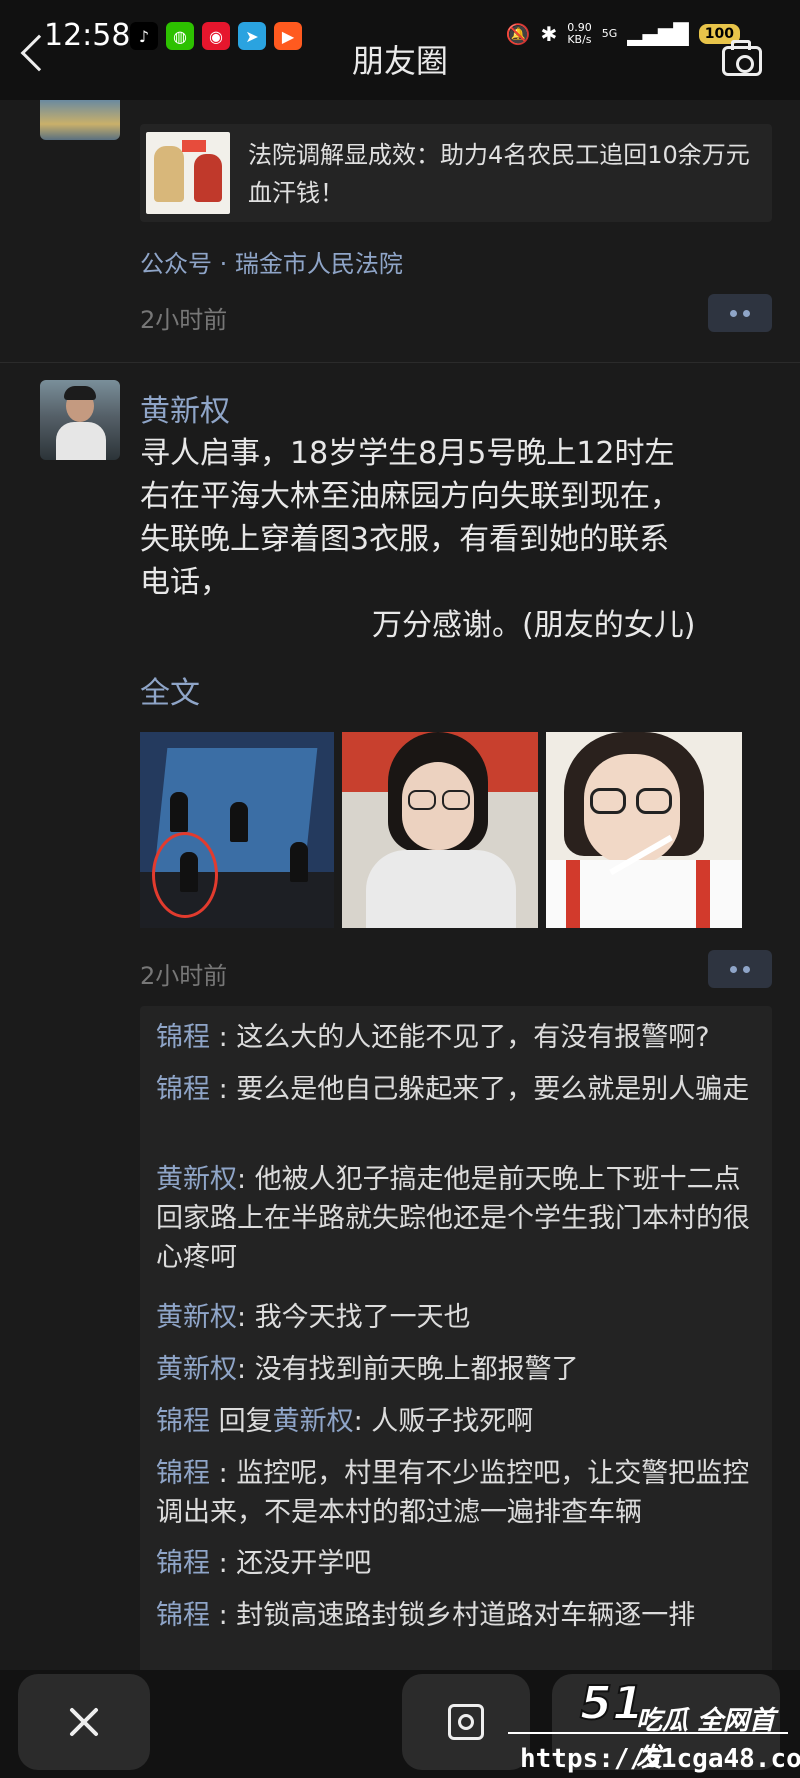 This screenshot has height=1778, width=800. I want to click on avatar-body, so click(81, 441).